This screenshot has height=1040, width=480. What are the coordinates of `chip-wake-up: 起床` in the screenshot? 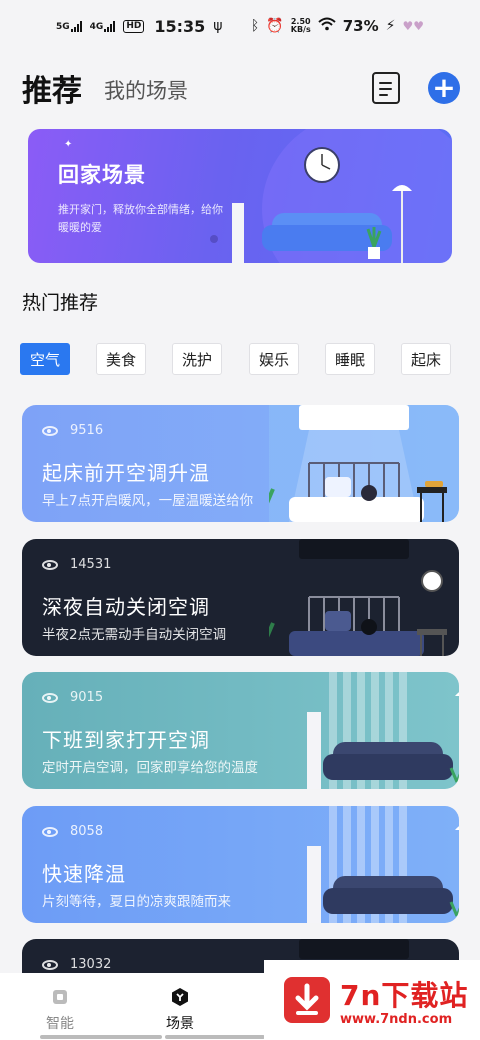 It's located at (426, 359).